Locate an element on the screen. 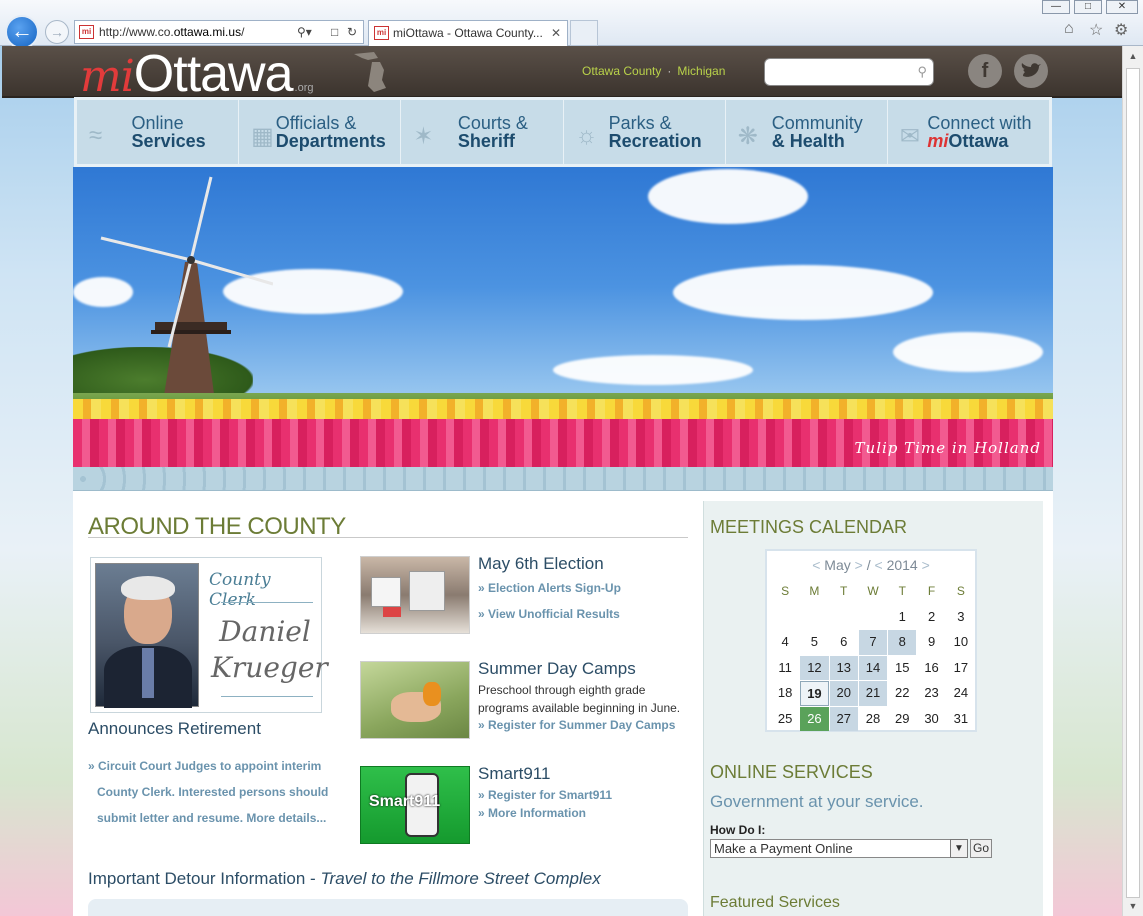  nav-label-1: Online is located at coordinates (157, 123).